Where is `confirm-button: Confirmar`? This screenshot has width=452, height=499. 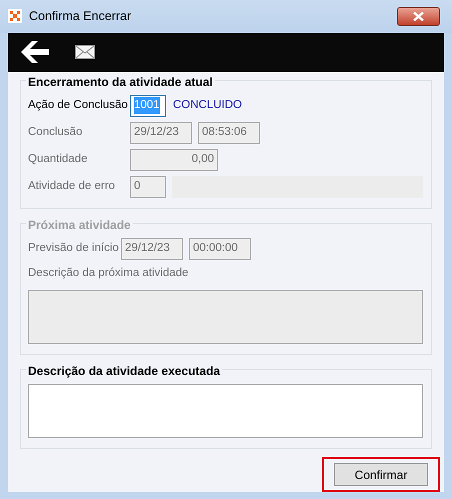
confirm-button: Confirmar is located at coordinates (381, 474).